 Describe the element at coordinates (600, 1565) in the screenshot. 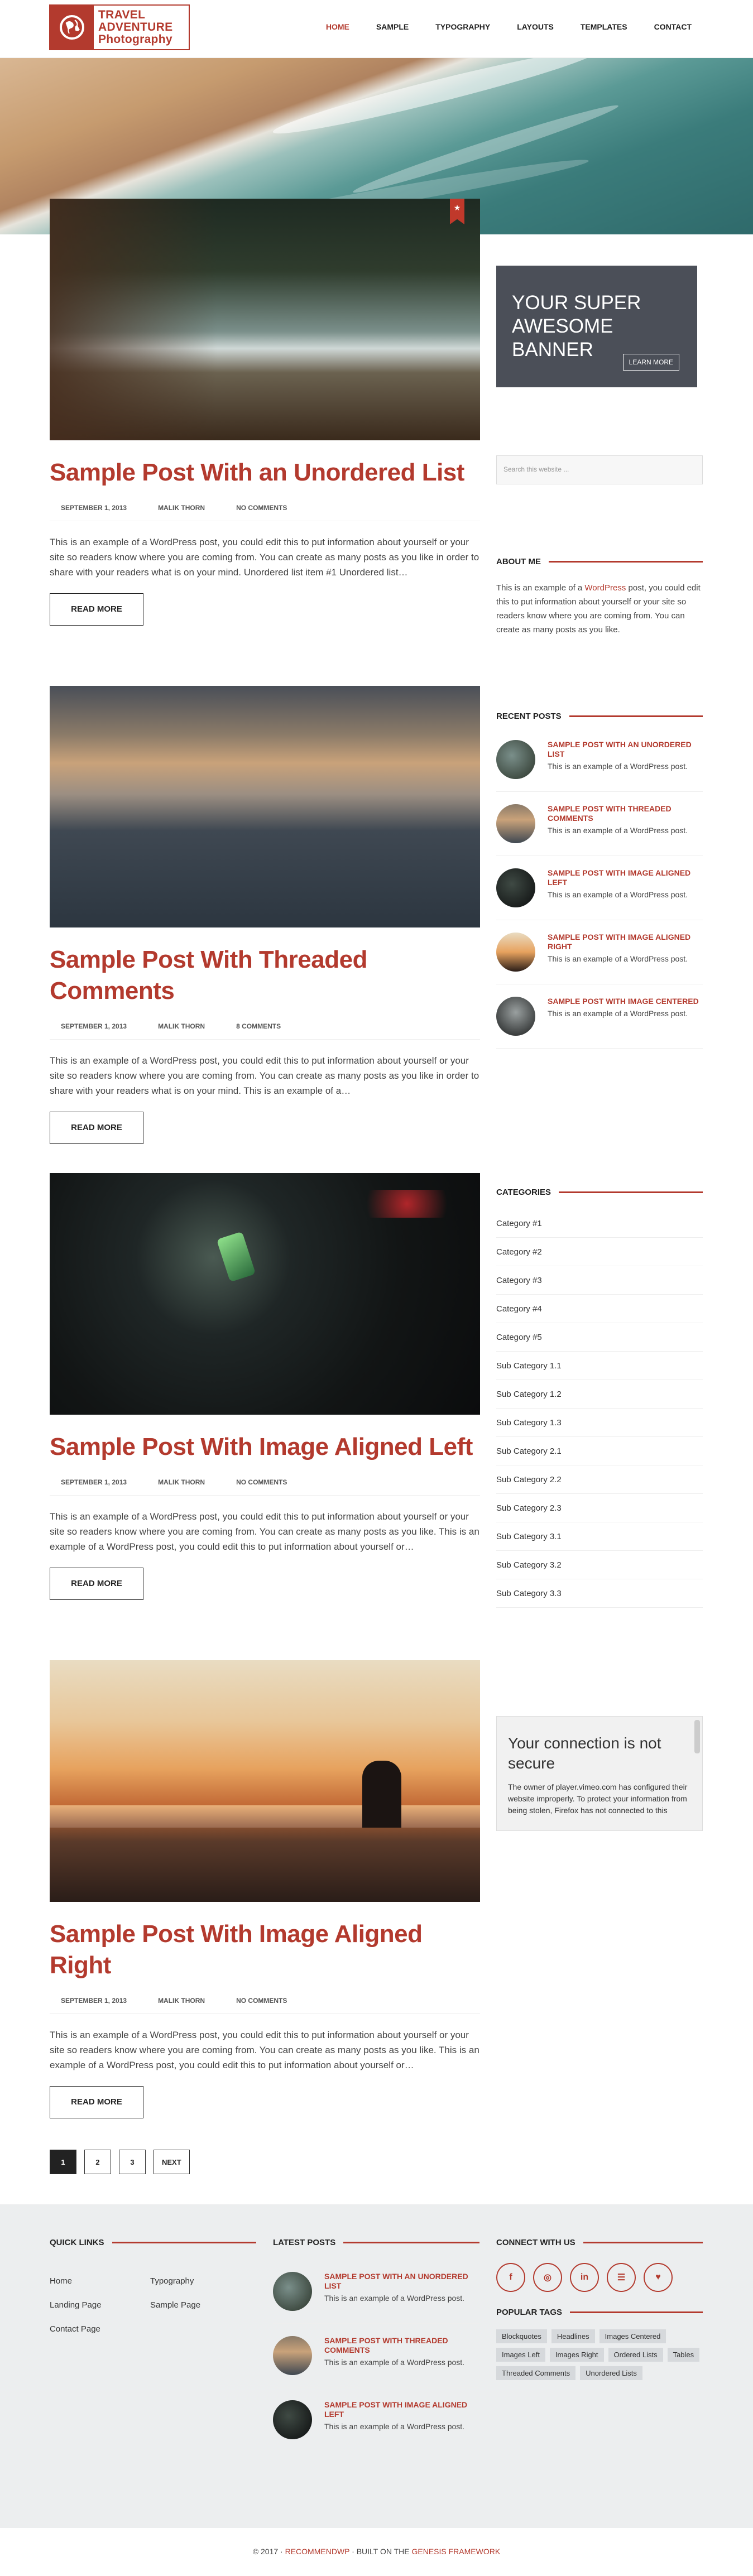

I see `category-link: Sub Category 3.2` at that location.